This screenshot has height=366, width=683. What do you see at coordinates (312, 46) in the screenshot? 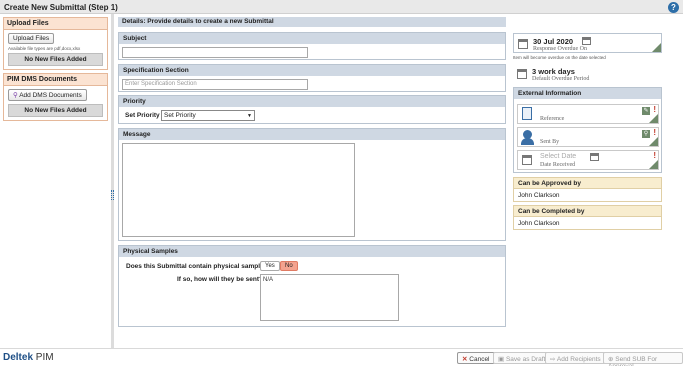
I see `subject-section: Subject` at bounding box center [312, 46].